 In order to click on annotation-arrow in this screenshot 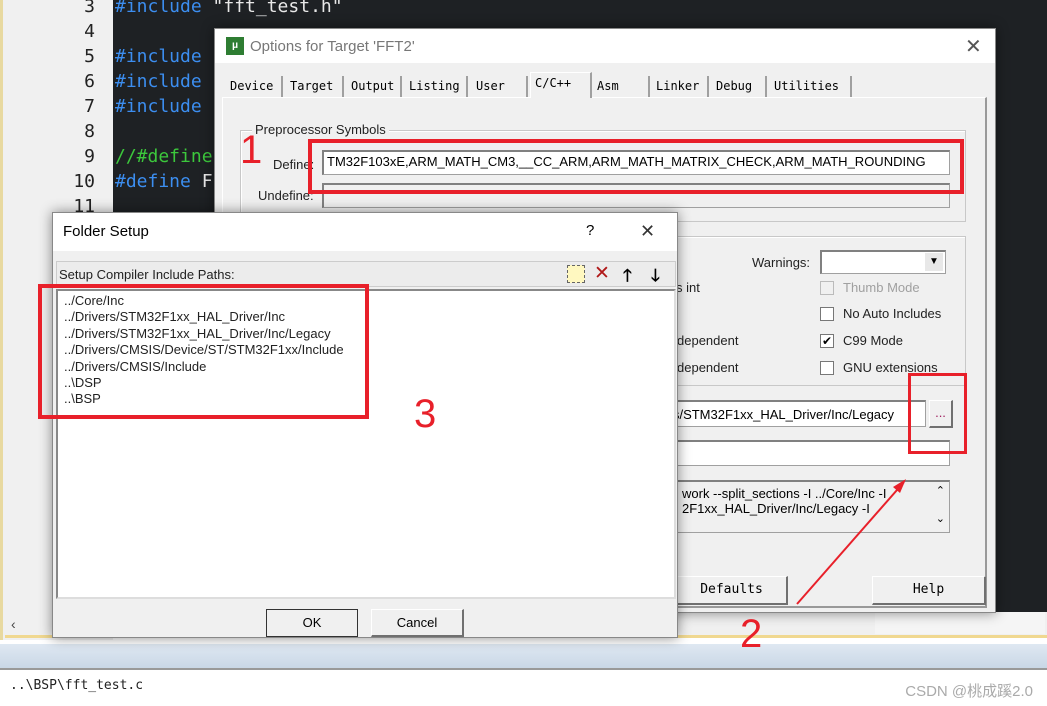, I will do `click(851, 542)`.